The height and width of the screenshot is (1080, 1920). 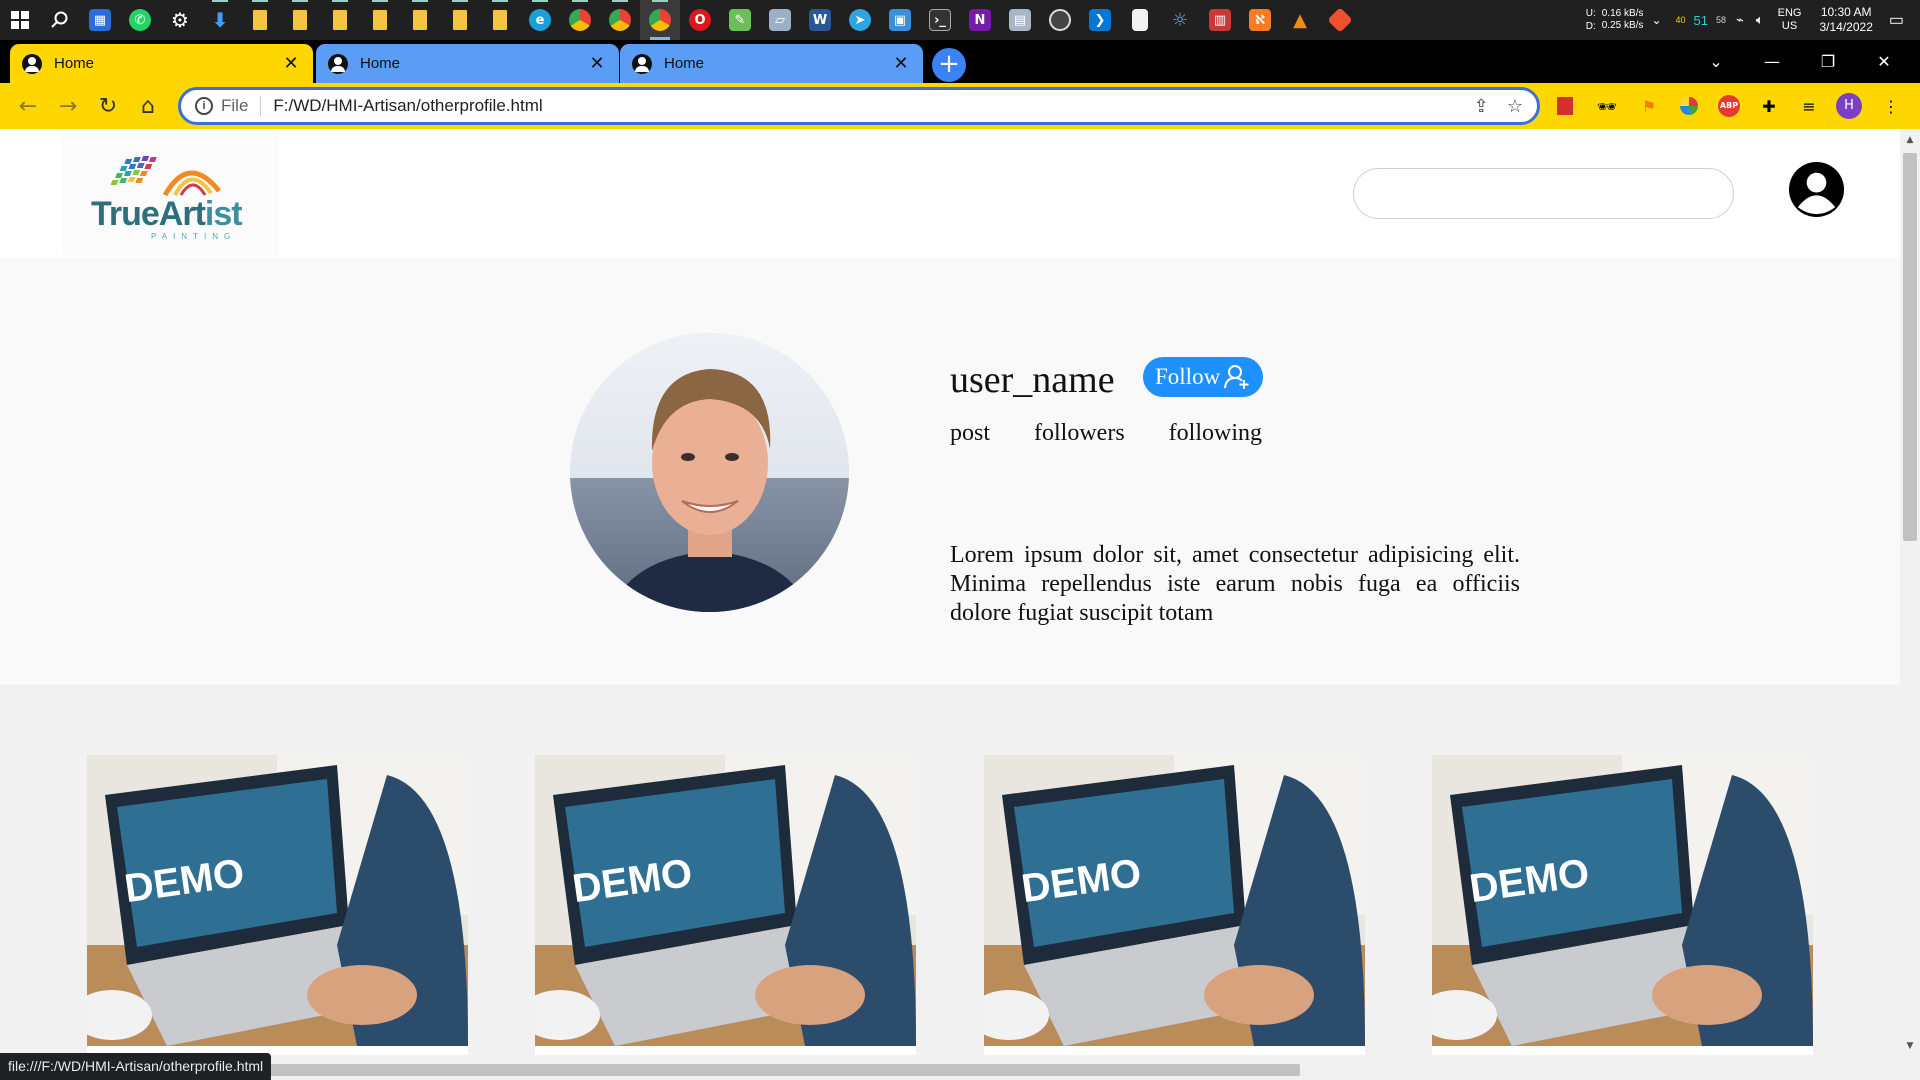 What do you see at coordinates (220, 20) in the screenshot?
I see `download-icon: ⬇` at bounding box center [220, 20].